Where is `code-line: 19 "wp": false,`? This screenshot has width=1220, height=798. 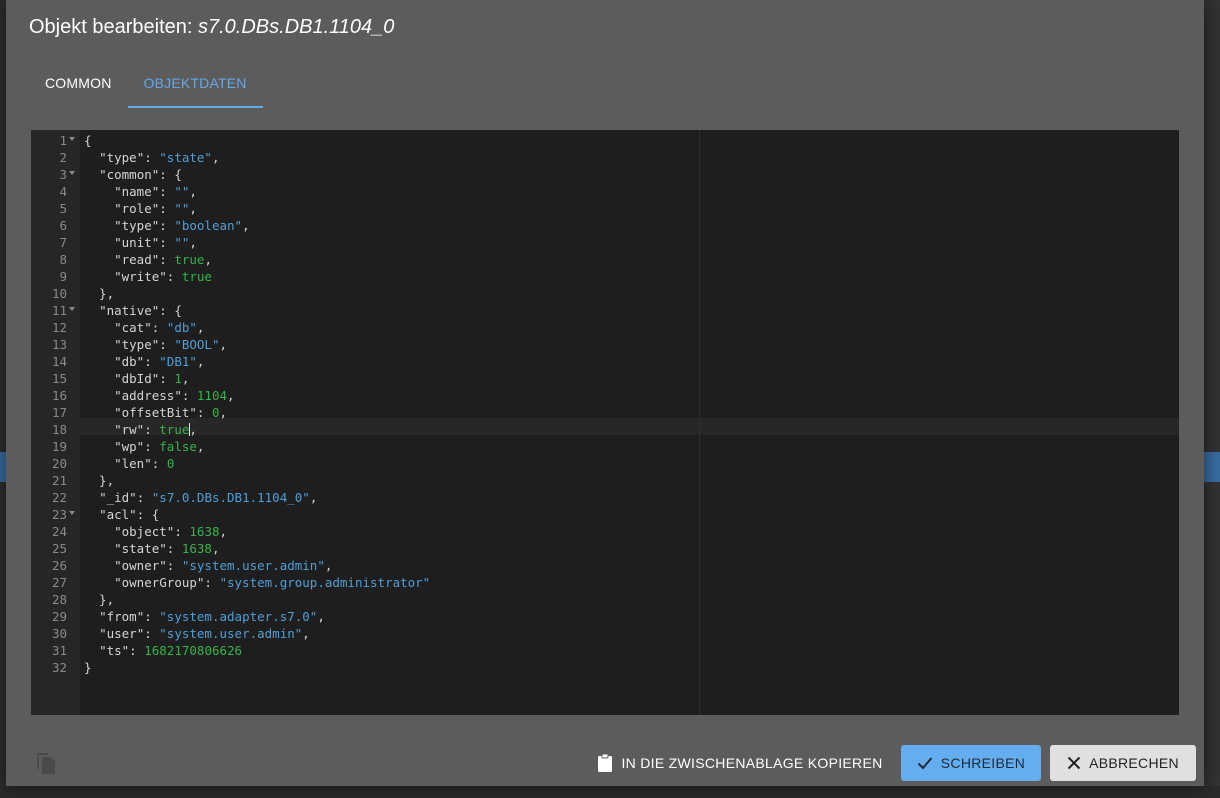 code-line: 19 "wp": false, is located at coordinates (605, 446).